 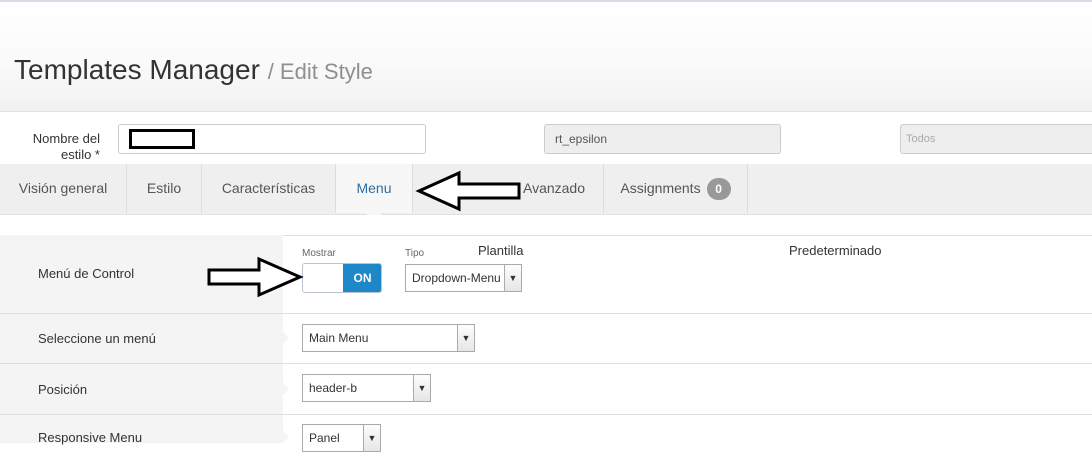 I want to click on page-title-main: Templates Manager, so click(x=137, y=69).